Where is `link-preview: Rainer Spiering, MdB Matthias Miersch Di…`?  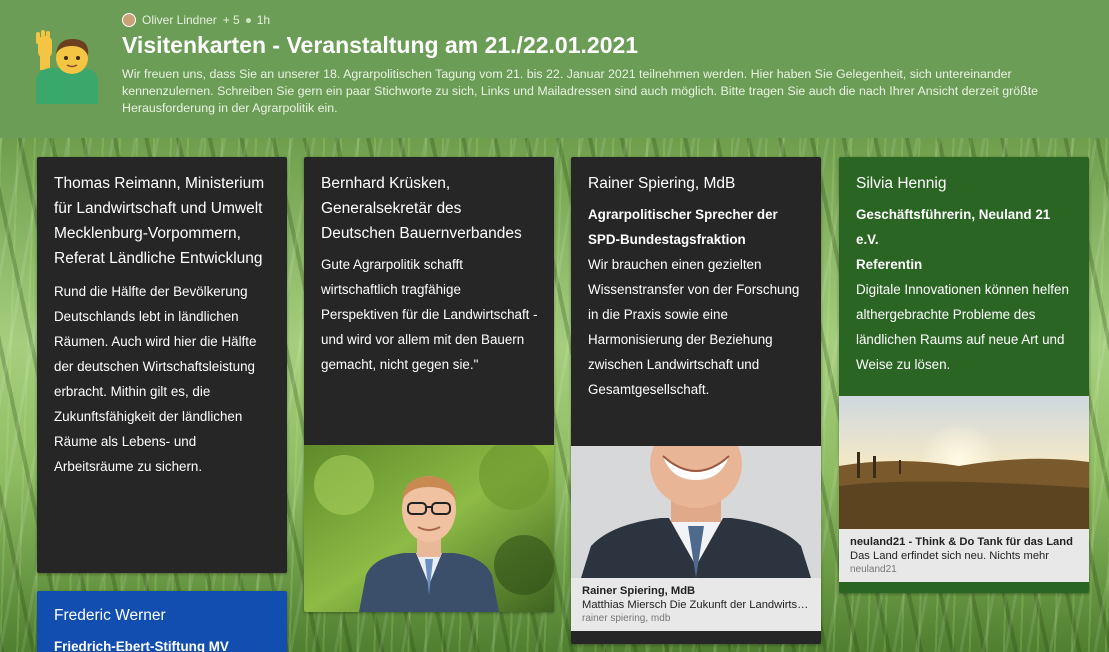
link-preview: Rainer Spiering, MdB Matthias Miersch Di… is located at coordinates (696, 604).